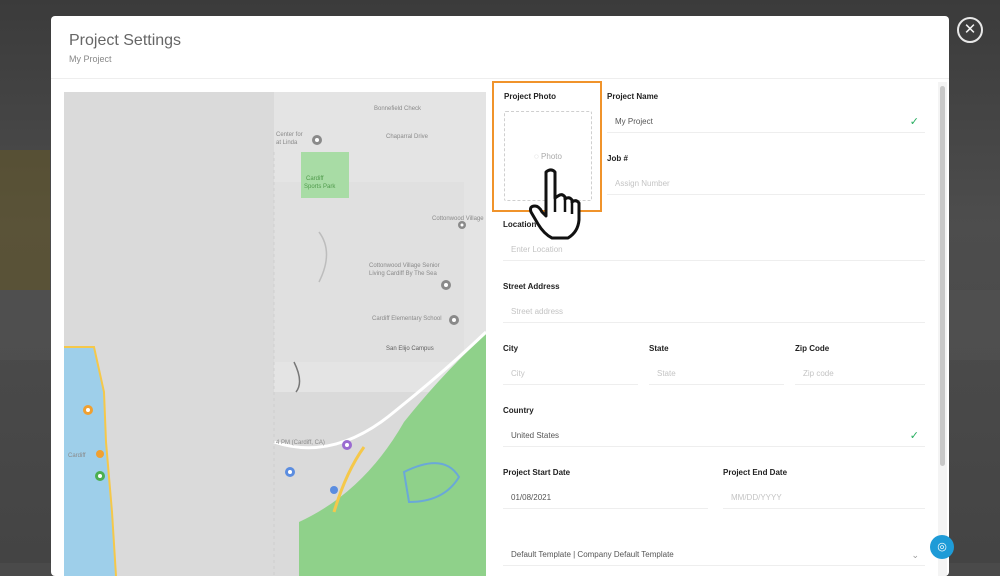 This screenshot has width=1000, height=576. Describe the element at coordinates (766, 122) in the screenshot. I see `project-name-field: My Project ✓` at that location.